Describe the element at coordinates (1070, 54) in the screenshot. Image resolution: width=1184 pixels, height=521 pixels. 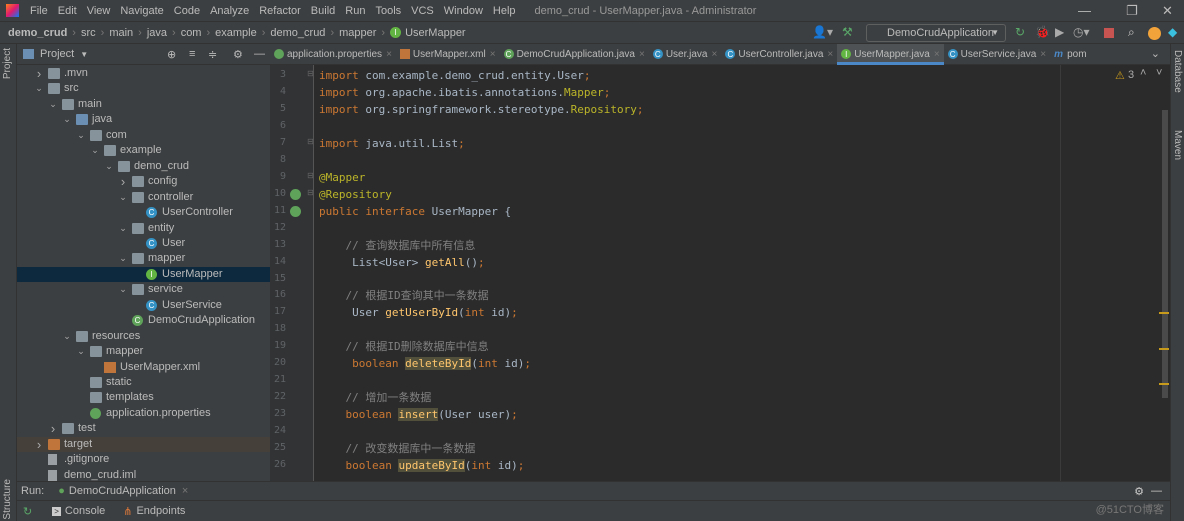
I see `tab-pom: m pom` at that location.